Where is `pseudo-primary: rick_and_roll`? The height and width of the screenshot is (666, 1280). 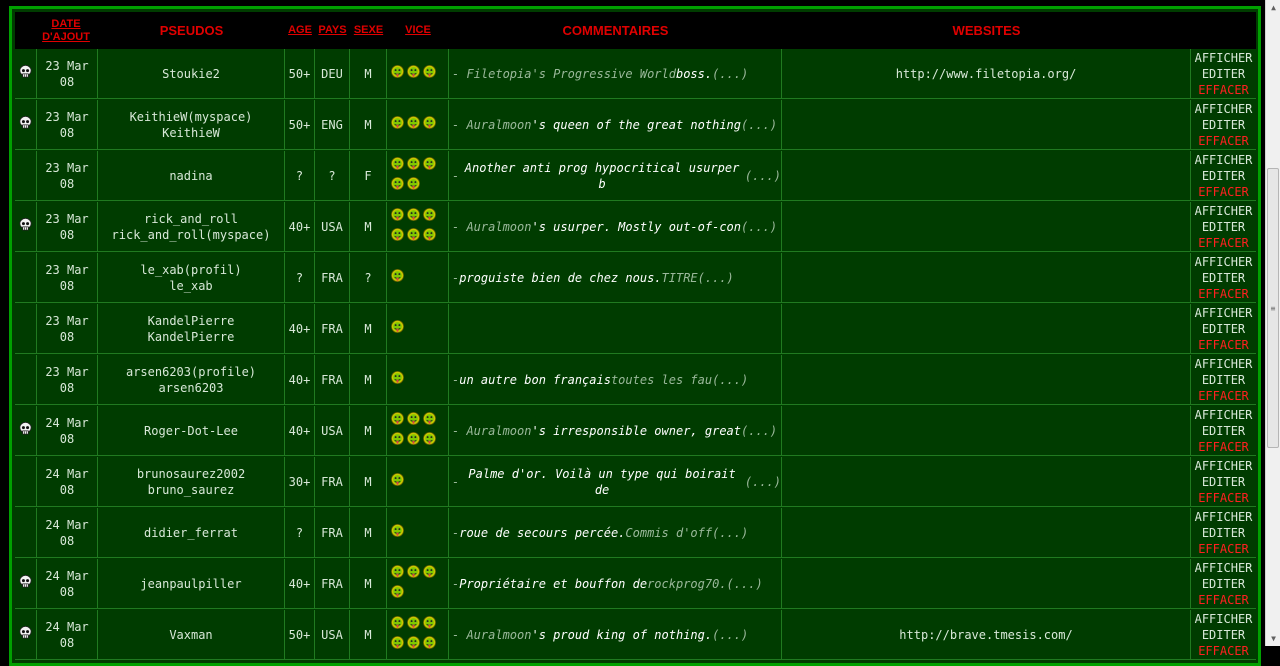 pseudo-primary: rick_and_roll is located at coordinates (191, 218).